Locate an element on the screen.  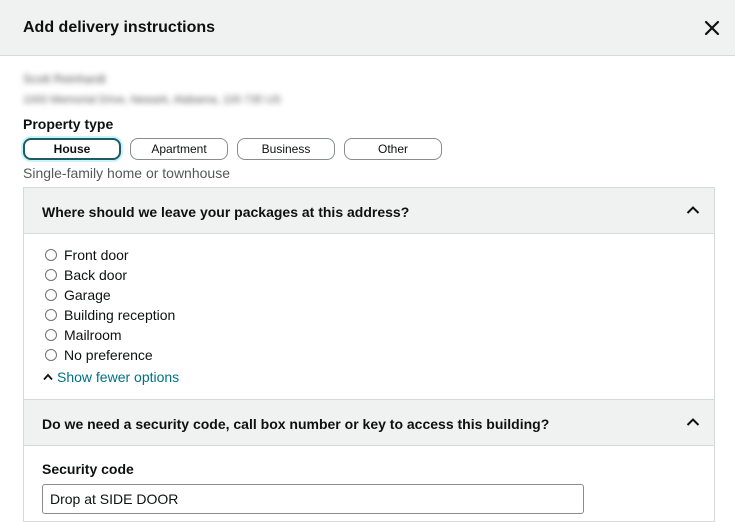
option-label: No preference is located at coordinates (108, 355).